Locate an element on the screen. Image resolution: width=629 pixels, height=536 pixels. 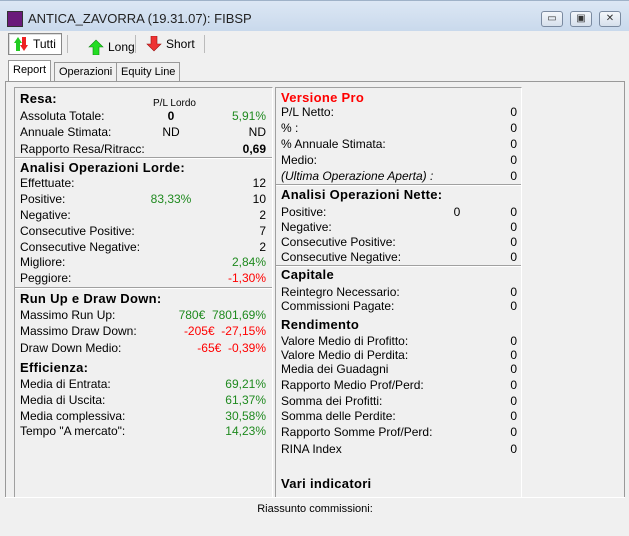
row-label: Media di Entrata: is located at coordinates (65, 384).